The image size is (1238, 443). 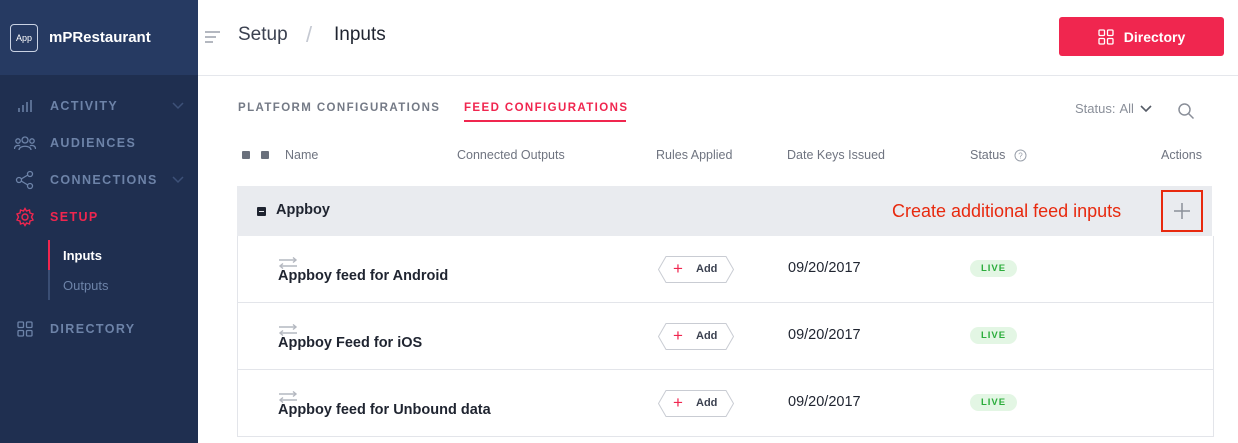 I want to click on add-feed-input-button, so click(x=1182, y=211).